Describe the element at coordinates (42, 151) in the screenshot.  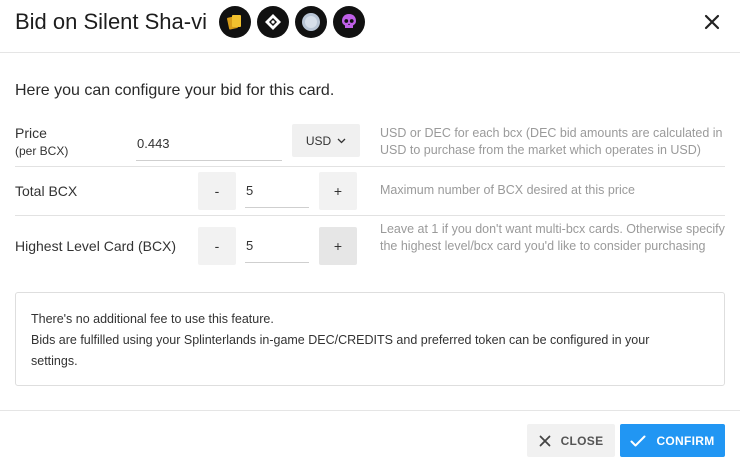
I see `price-sublabel: (per BCX)` at that location.